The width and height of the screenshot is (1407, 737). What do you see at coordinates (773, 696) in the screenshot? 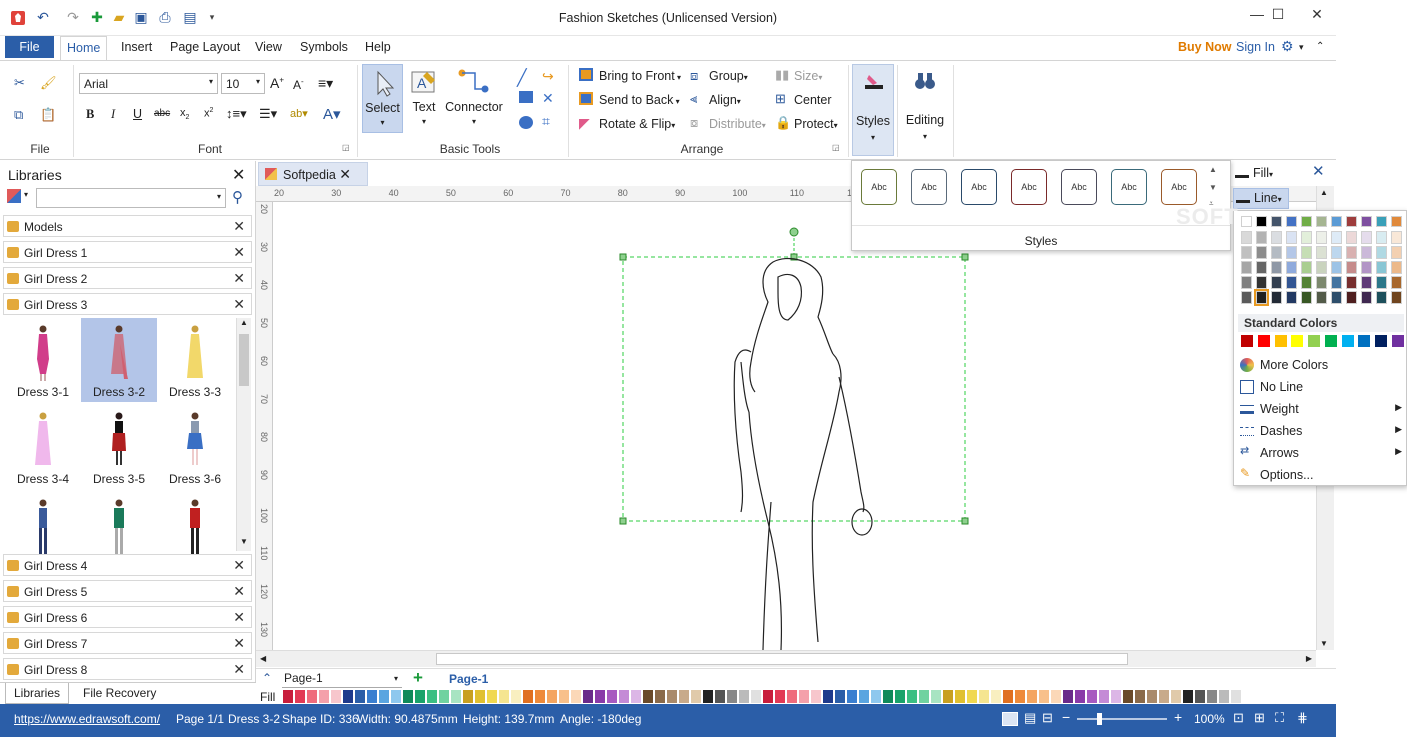
I see `color-palette` at bounding box center [773, 696].